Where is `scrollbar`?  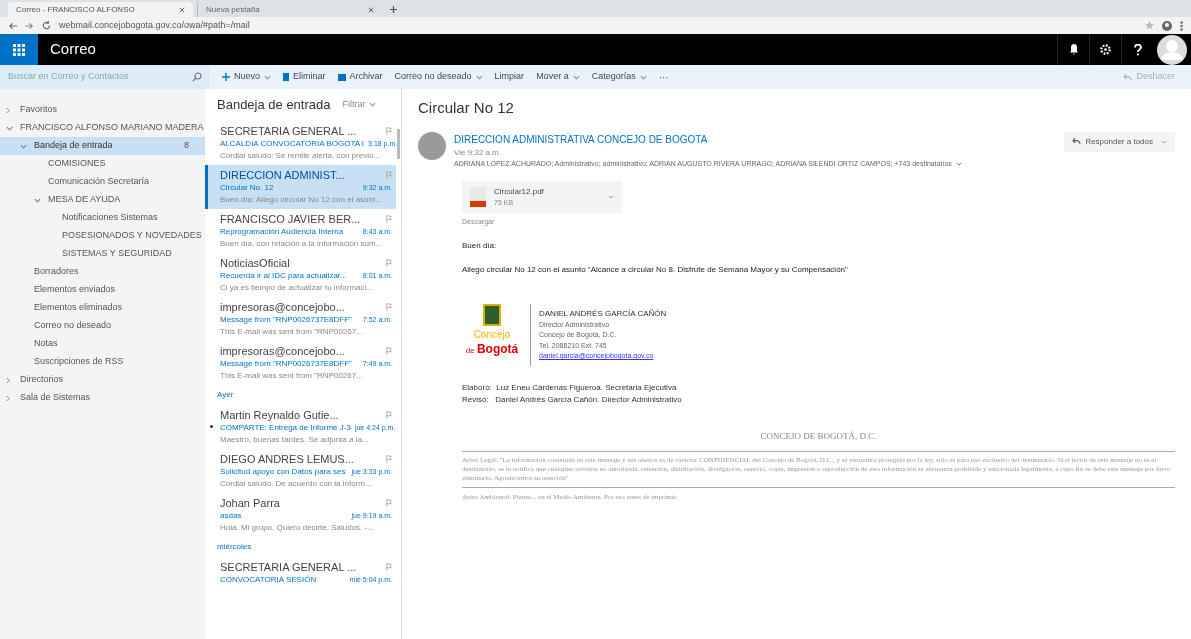 scrollbar is located at coordinates (398, 144).